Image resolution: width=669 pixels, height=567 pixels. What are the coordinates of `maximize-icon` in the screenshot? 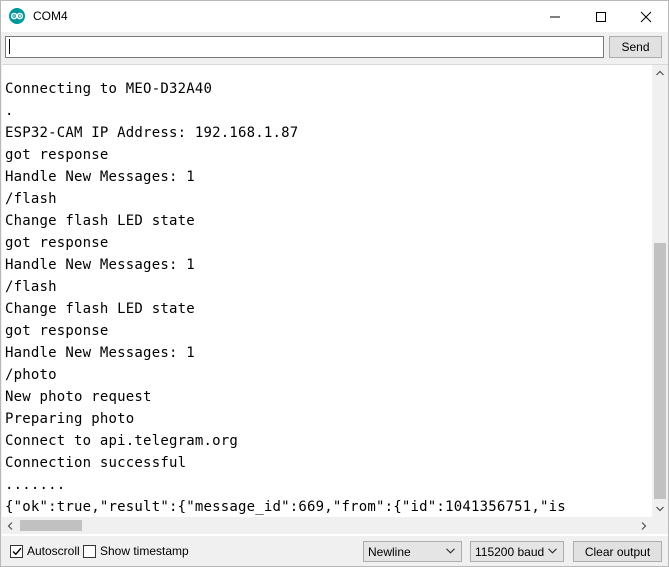 It's located at (601, 16).